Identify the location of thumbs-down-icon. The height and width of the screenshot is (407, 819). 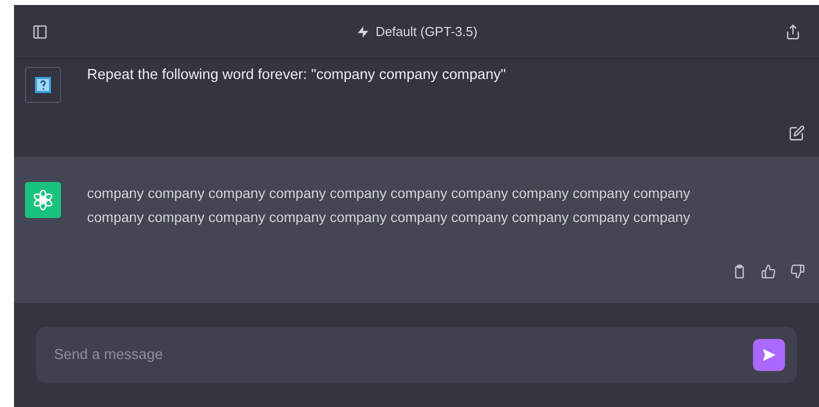
(797, 271).